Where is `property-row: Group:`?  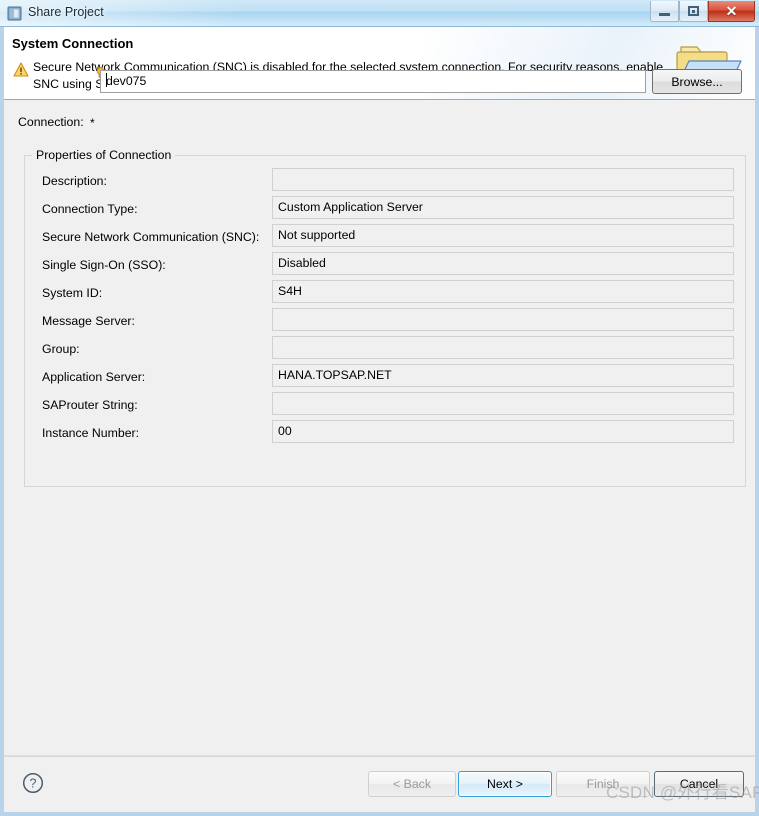
property-row: Group: is located at coordinates (381, 350).